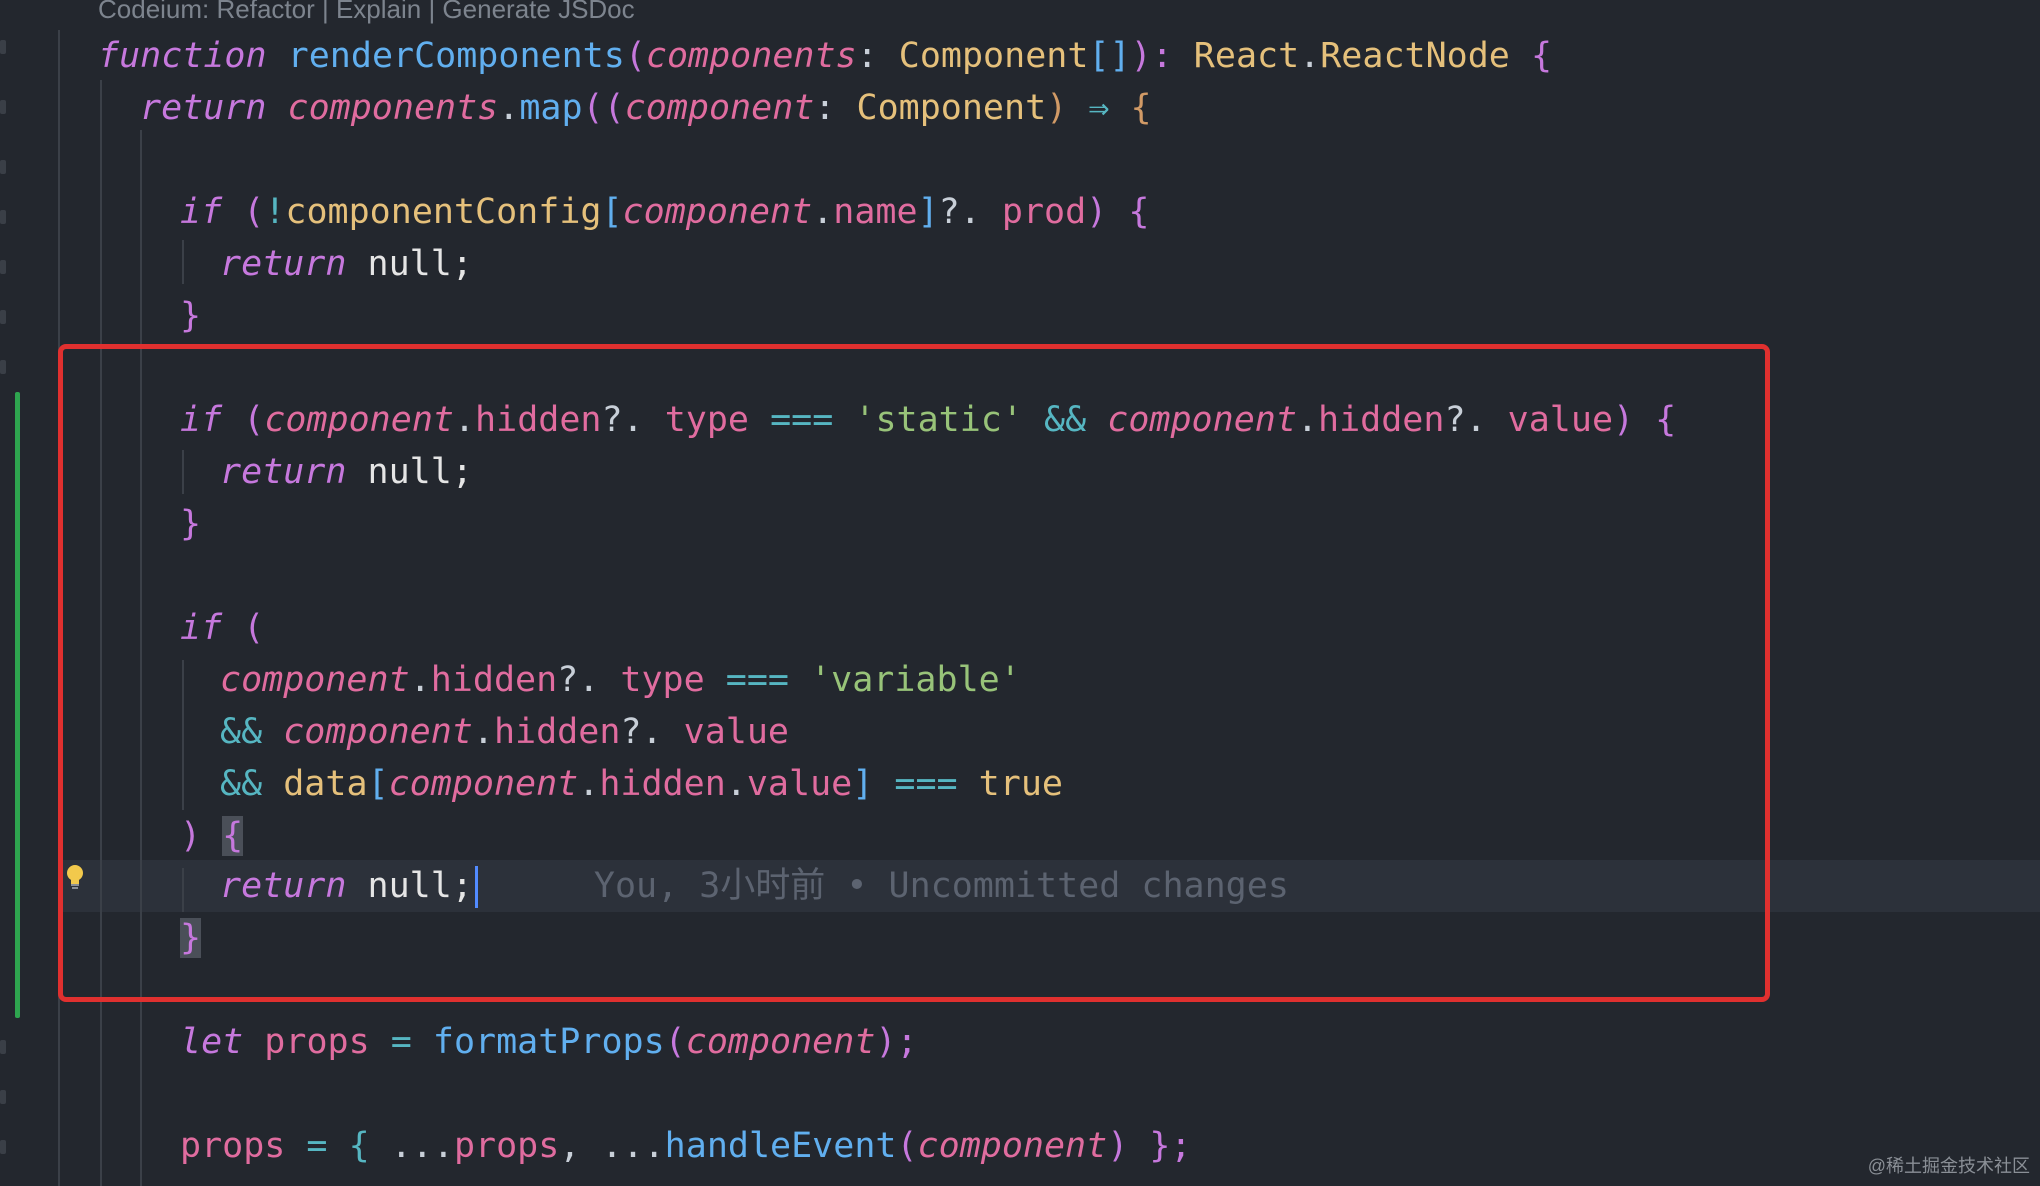 This screenshot has width=2040, height=1186. Describe the element at coordinates (325, 784) in the screenshot. I see `identifier: data` at that location.